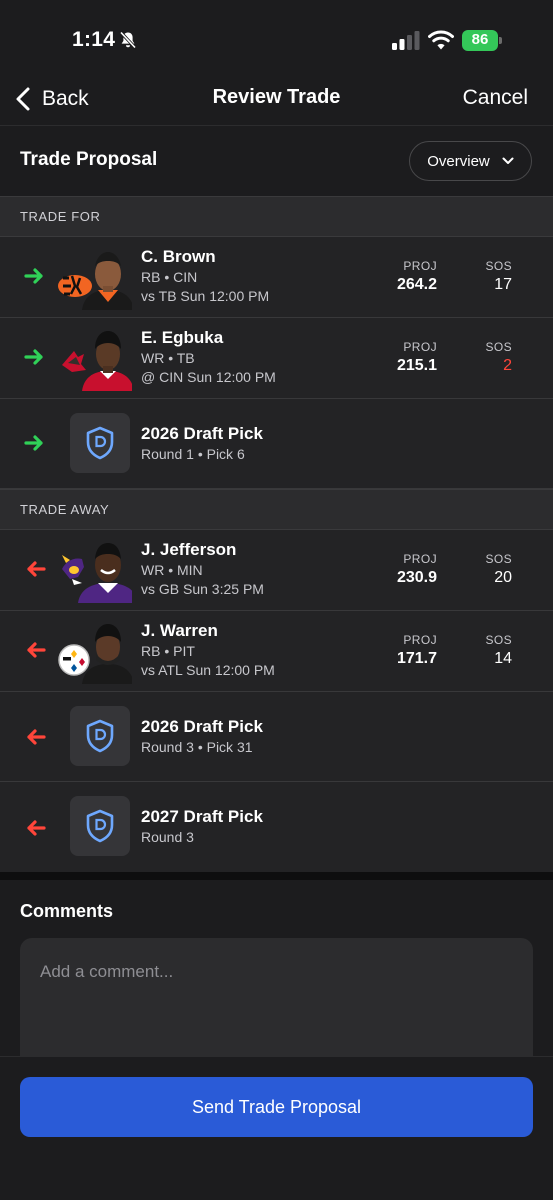  Describe the element at coordinates (441, 40) in the screenshot. I see `wifi-icon` at that location.